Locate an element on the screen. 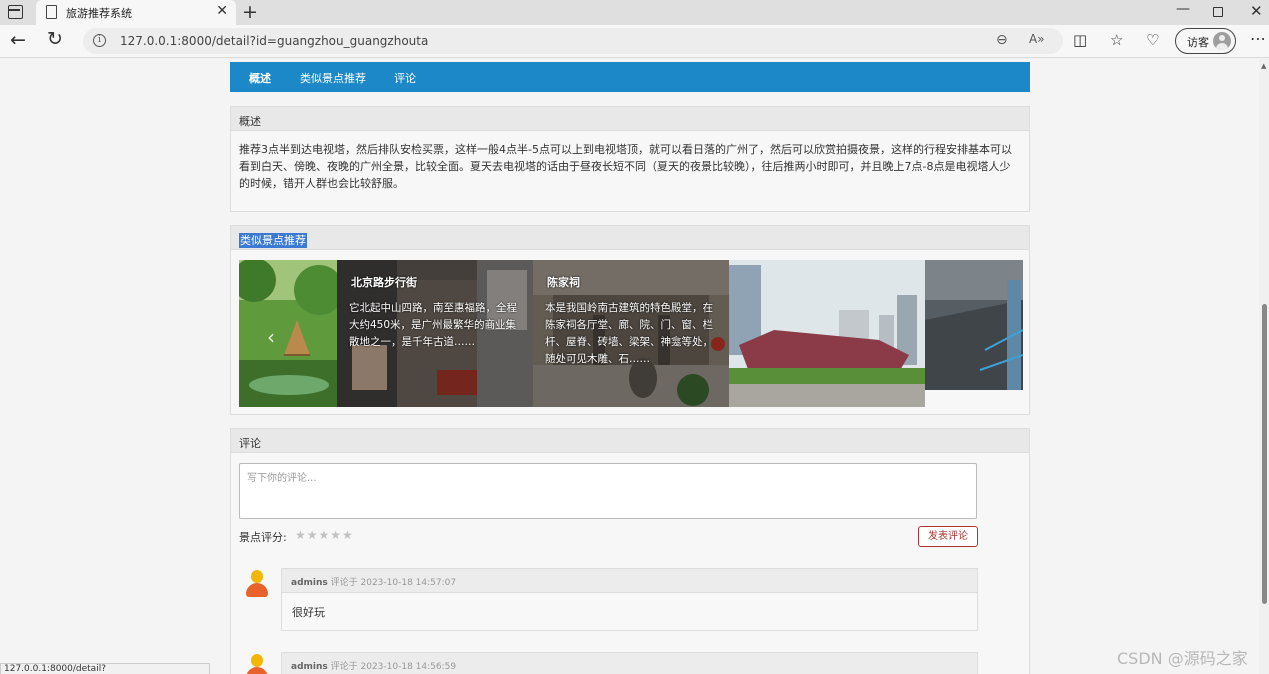 The width and height of the screenshot is (1269, 674). slide-city is located at coordinates (974, 325).